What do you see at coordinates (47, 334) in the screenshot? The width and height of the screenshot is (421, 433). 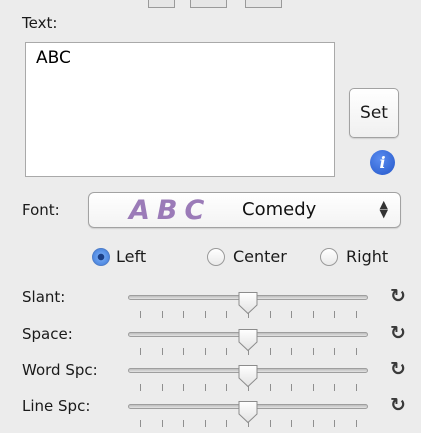 I see `space-label: Space:` at bounding box center [47, 334].